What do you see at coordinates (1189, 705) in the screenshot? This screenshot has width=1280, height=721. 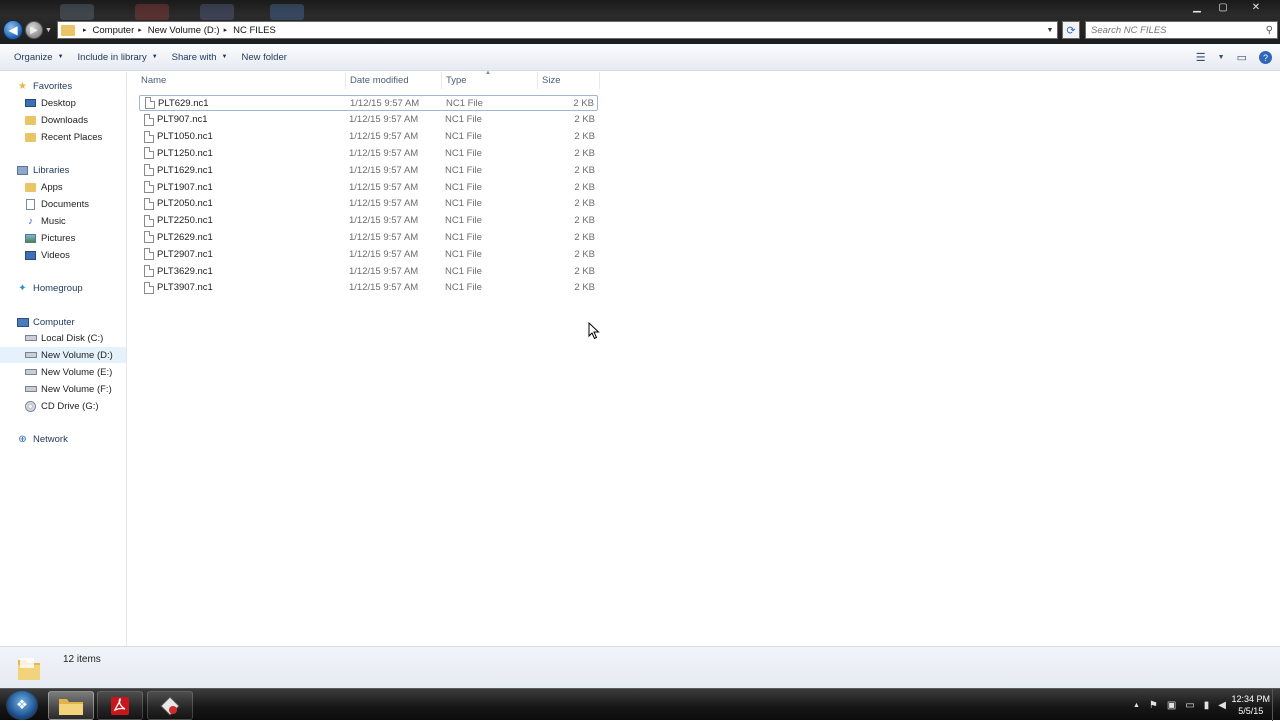 I see `power-icon: ▭` at bounding box center [1189, 705].